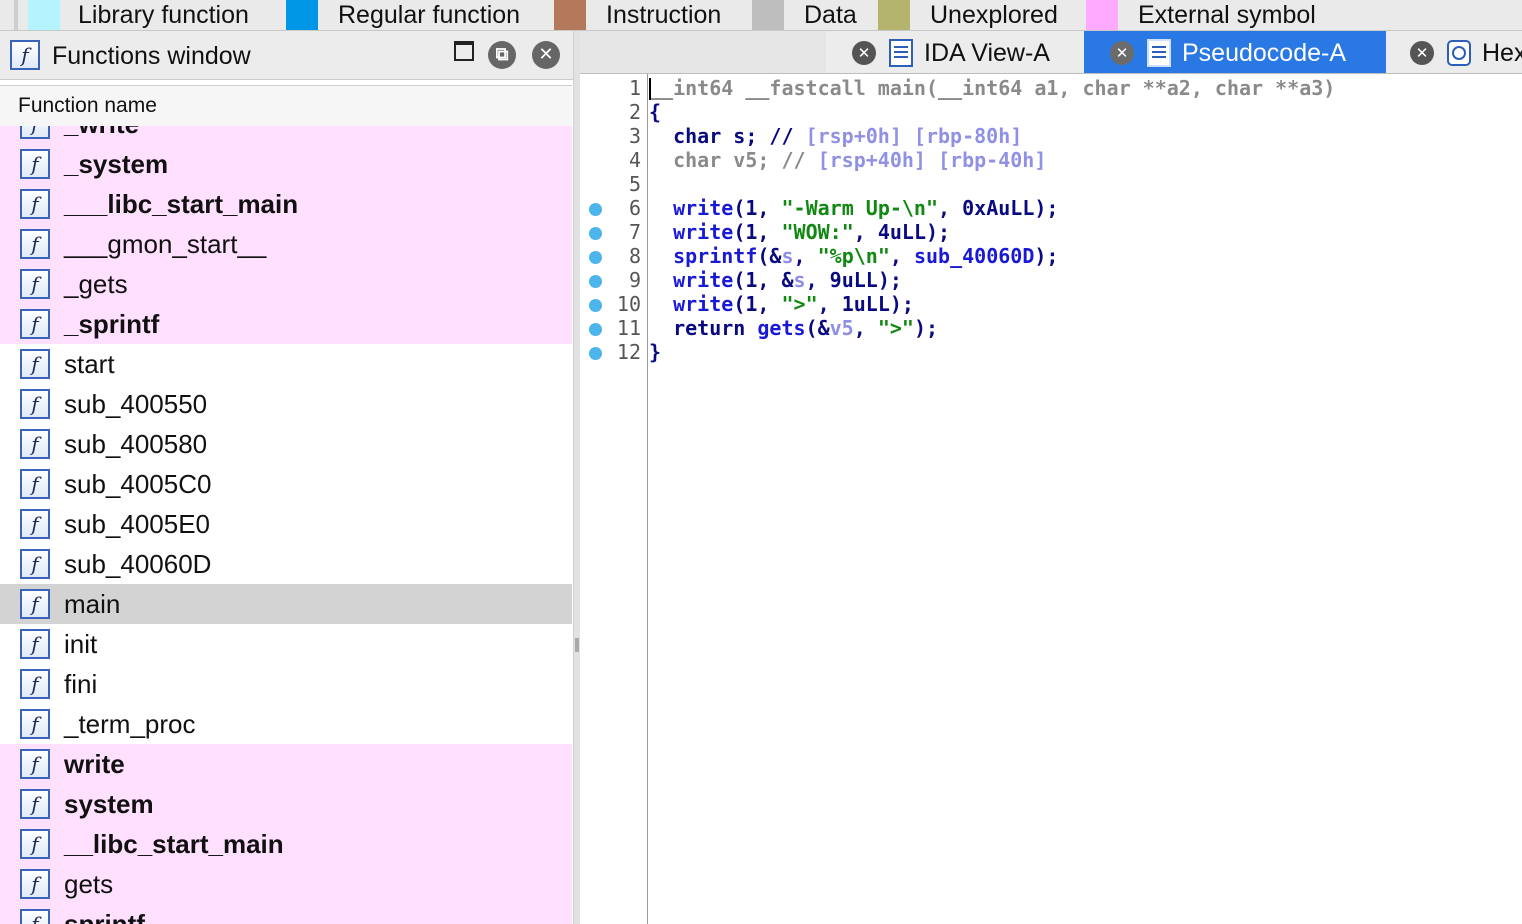 The image size is (1522, 924). Describe the element at coordinates (1051, 352) in the screenshot. I see `code-line: 12}` at that location.